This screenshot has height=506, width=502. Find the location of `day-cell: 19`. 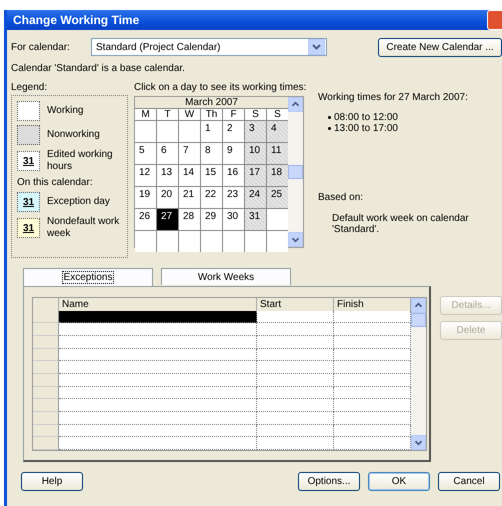

day-cell: 19 is located at coordinates (145, 197).